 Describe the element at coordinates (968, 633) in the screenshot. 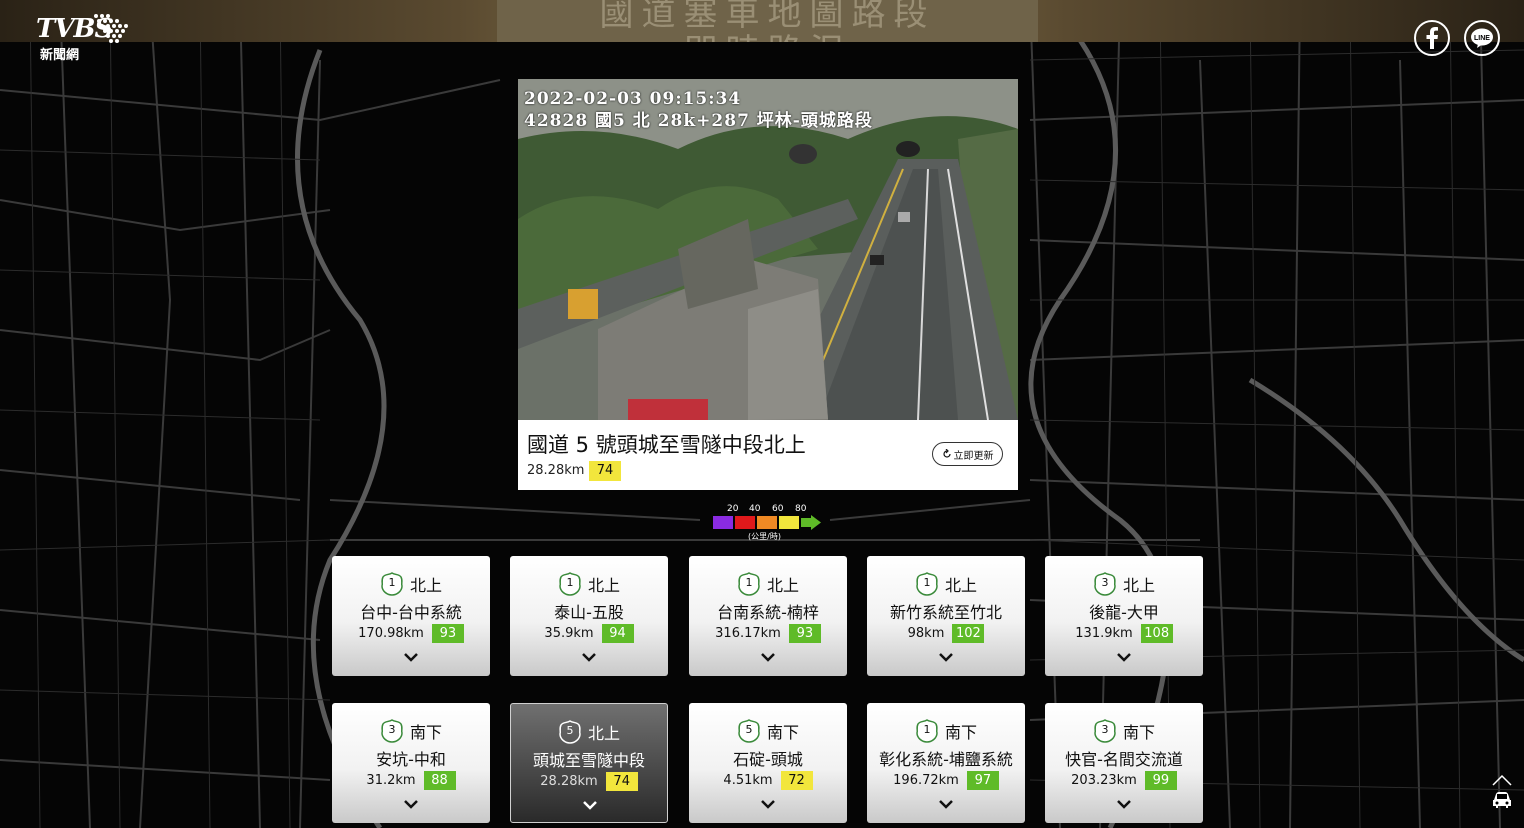

I see `route-speed-badge: 102` at that location.